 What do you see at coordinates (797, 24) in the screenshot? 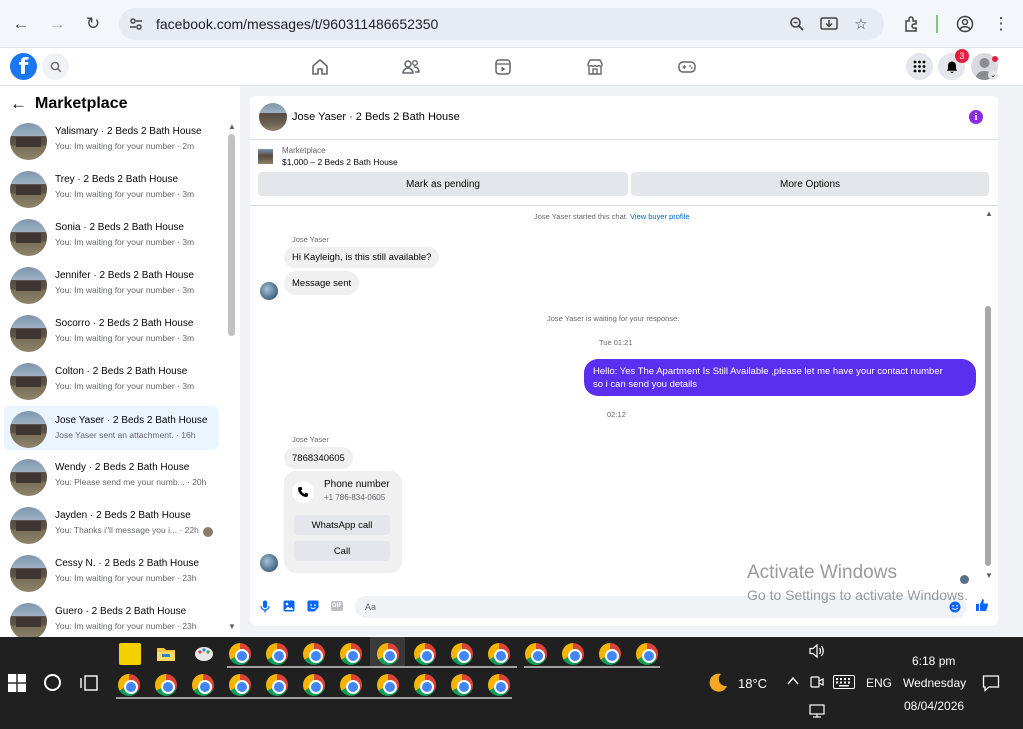
I see `zoom-icon` at bounding box center [797, 24].